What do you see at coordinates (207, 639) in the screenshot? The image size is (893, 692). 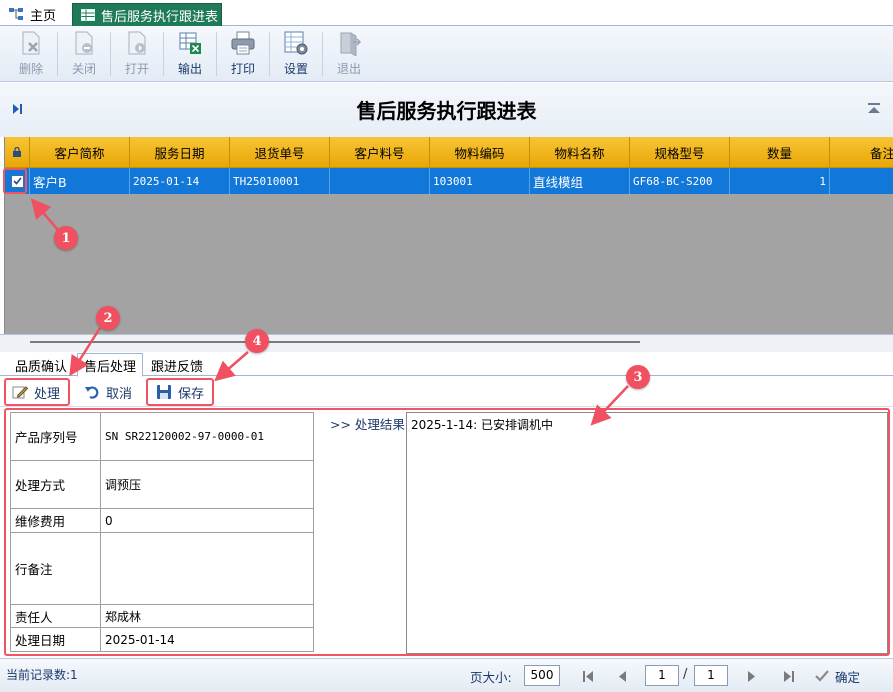 I see `process-date-field: 2025-01-14` at bounding box center [207, 639].